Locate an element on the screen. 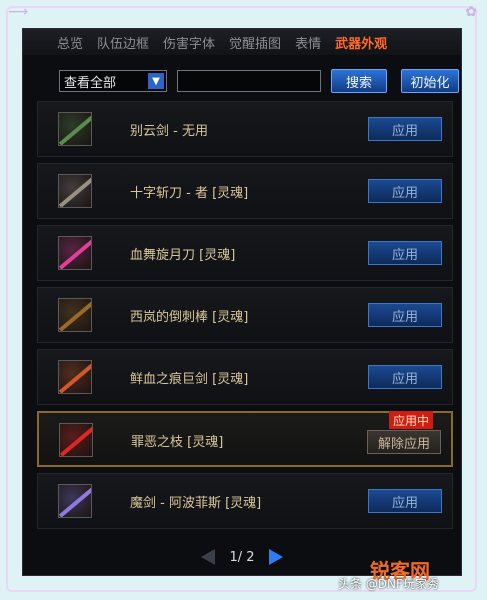  weapon-name: 血舞旋月刀 [灵魂] is located at coordinates (183, 255).